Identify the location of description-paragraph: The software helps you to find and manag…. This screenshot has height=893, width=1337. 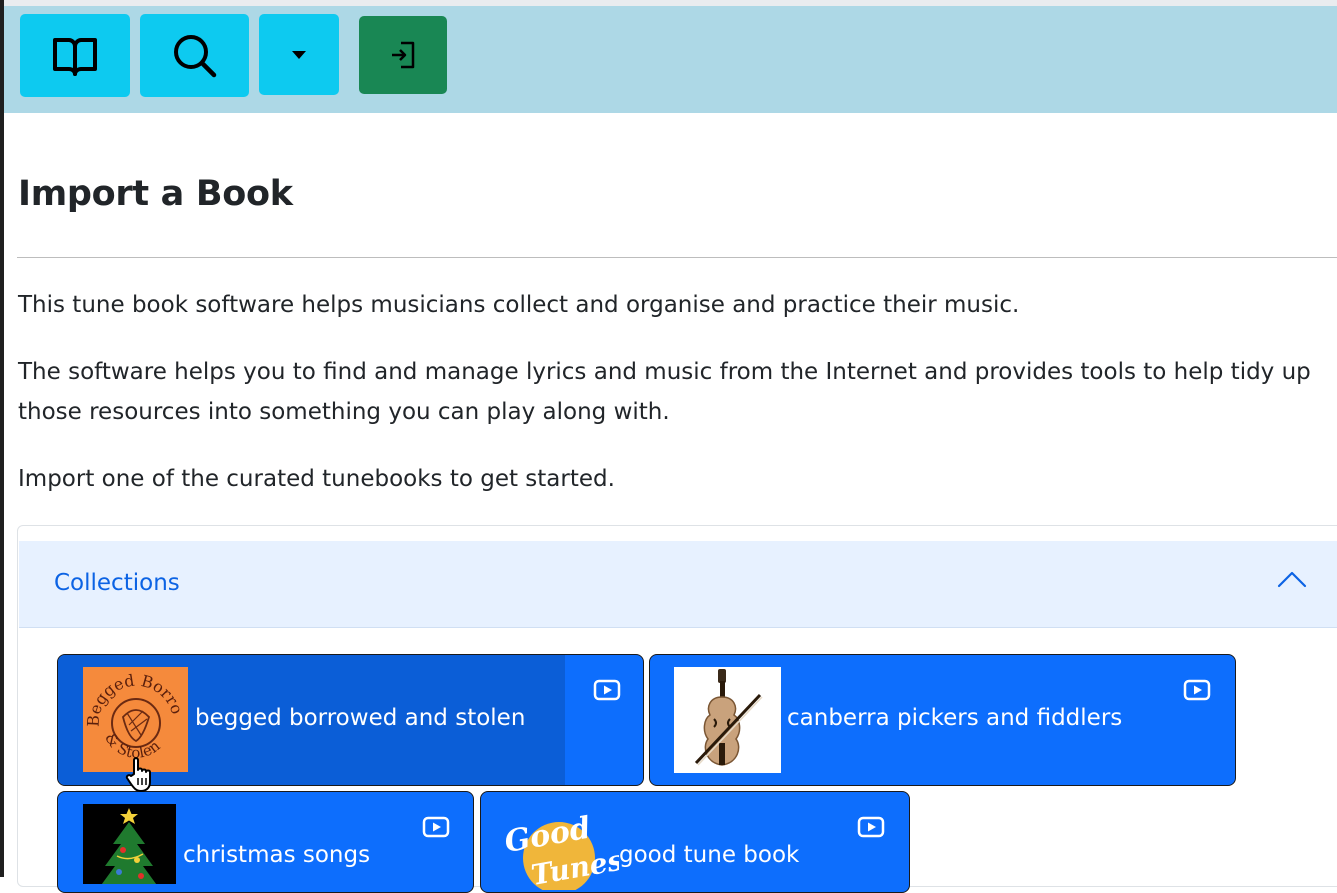
(664, 392).